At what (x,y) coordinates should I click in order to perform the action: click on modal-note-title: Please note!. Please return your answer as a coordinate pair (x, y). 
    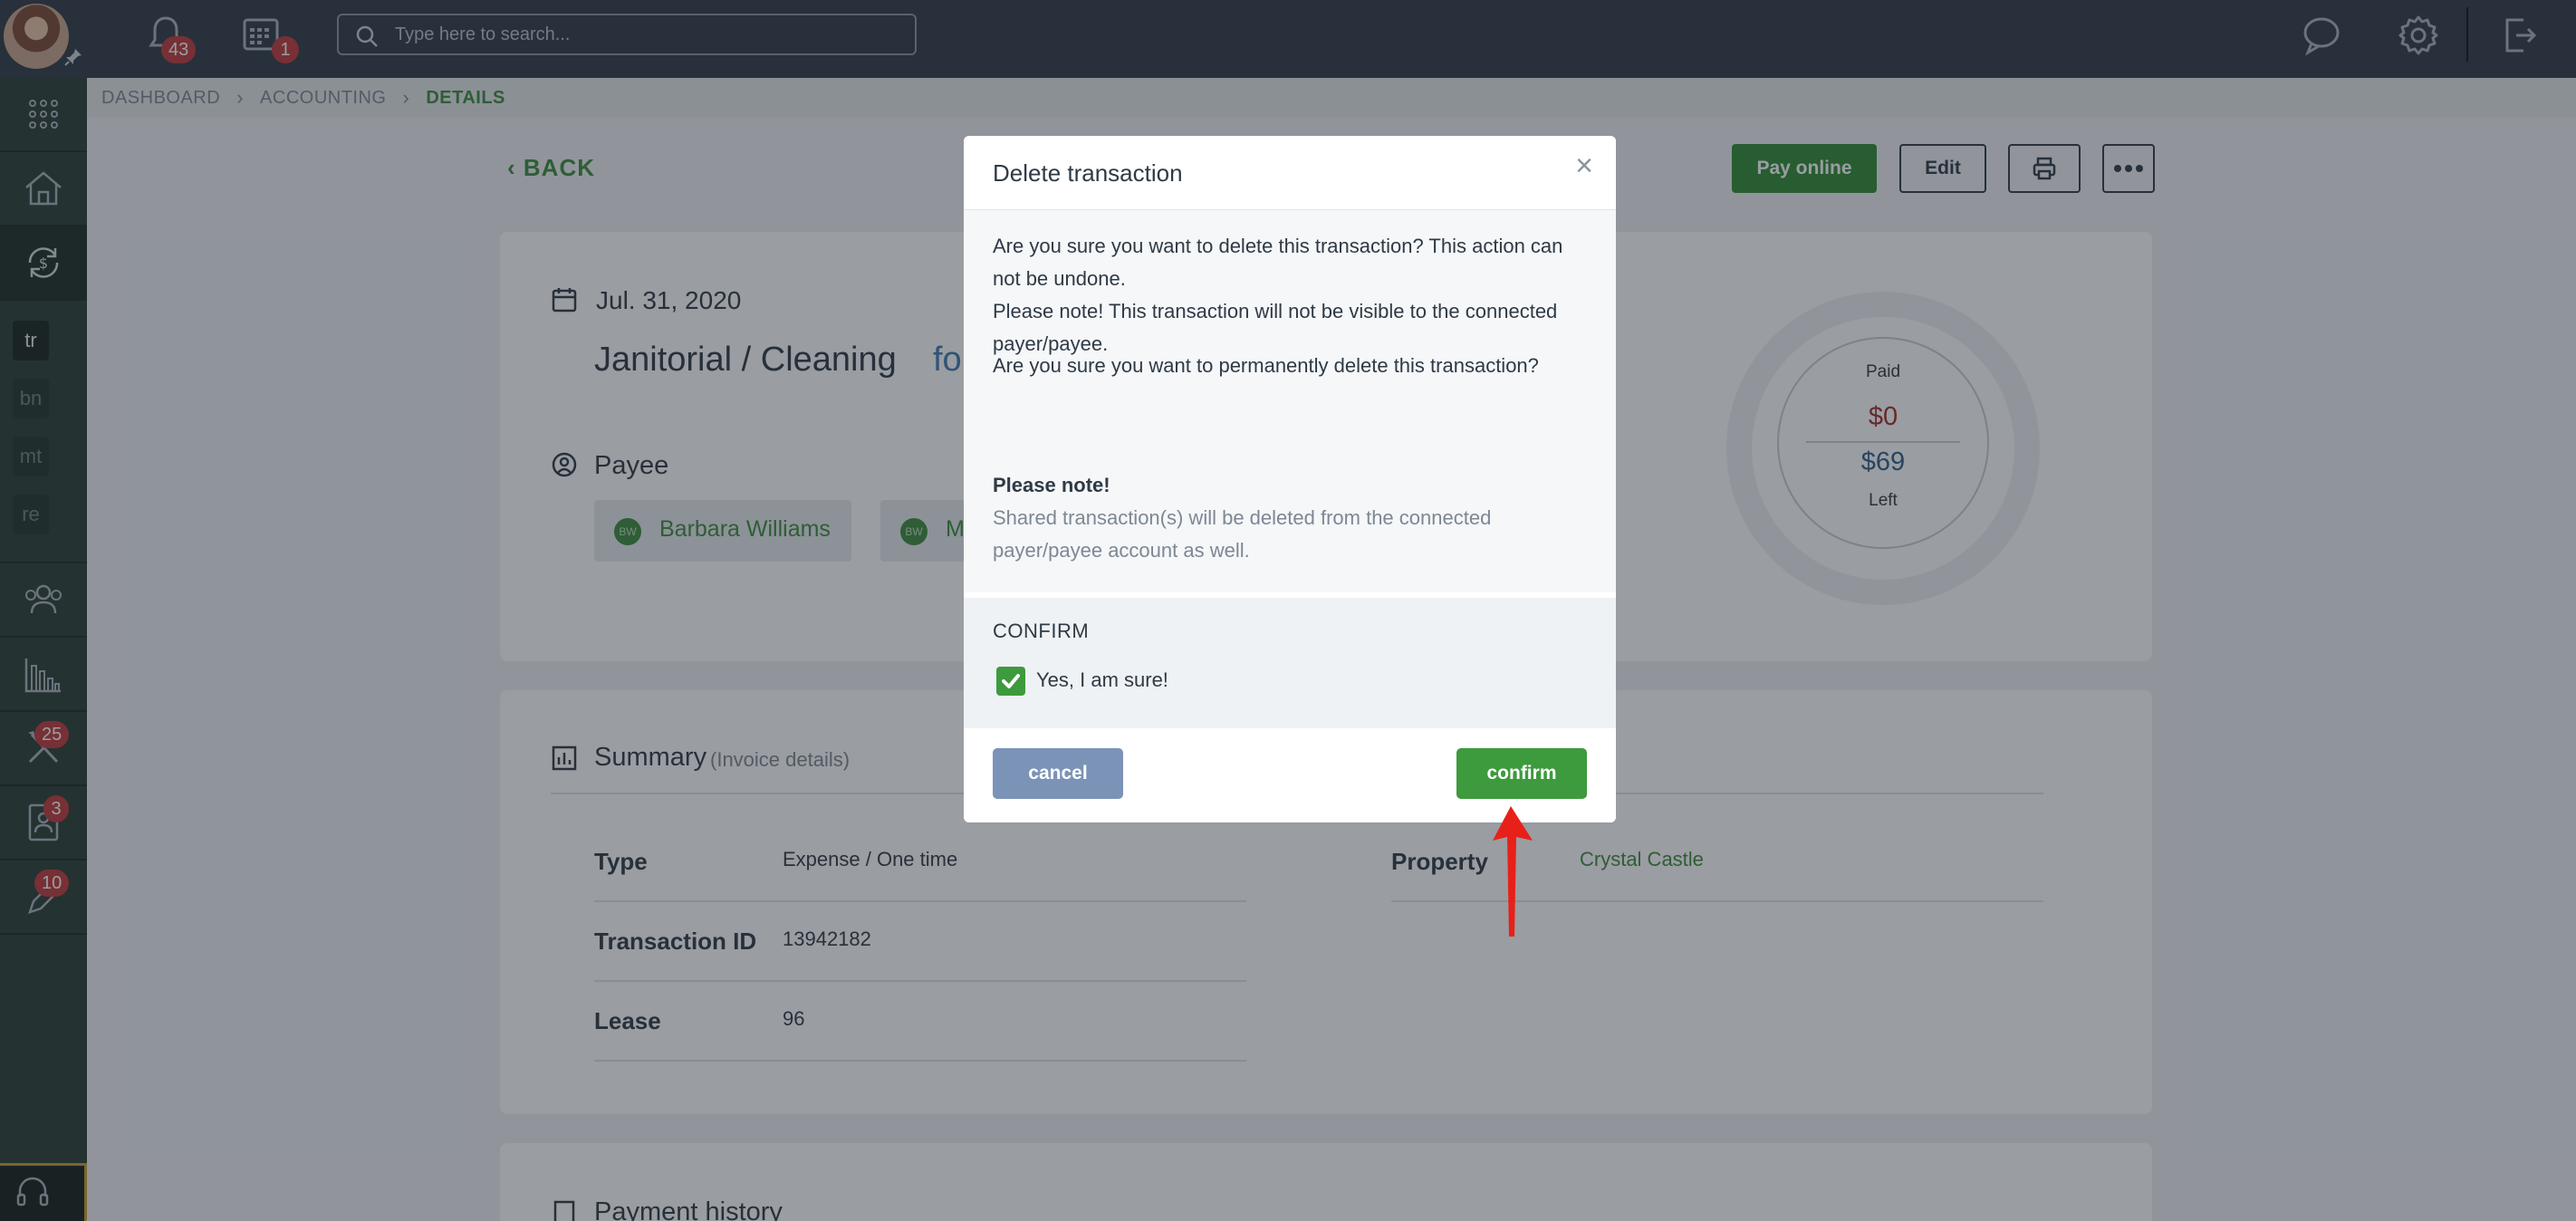
    Looking at the image, I should click on (1051, 485).